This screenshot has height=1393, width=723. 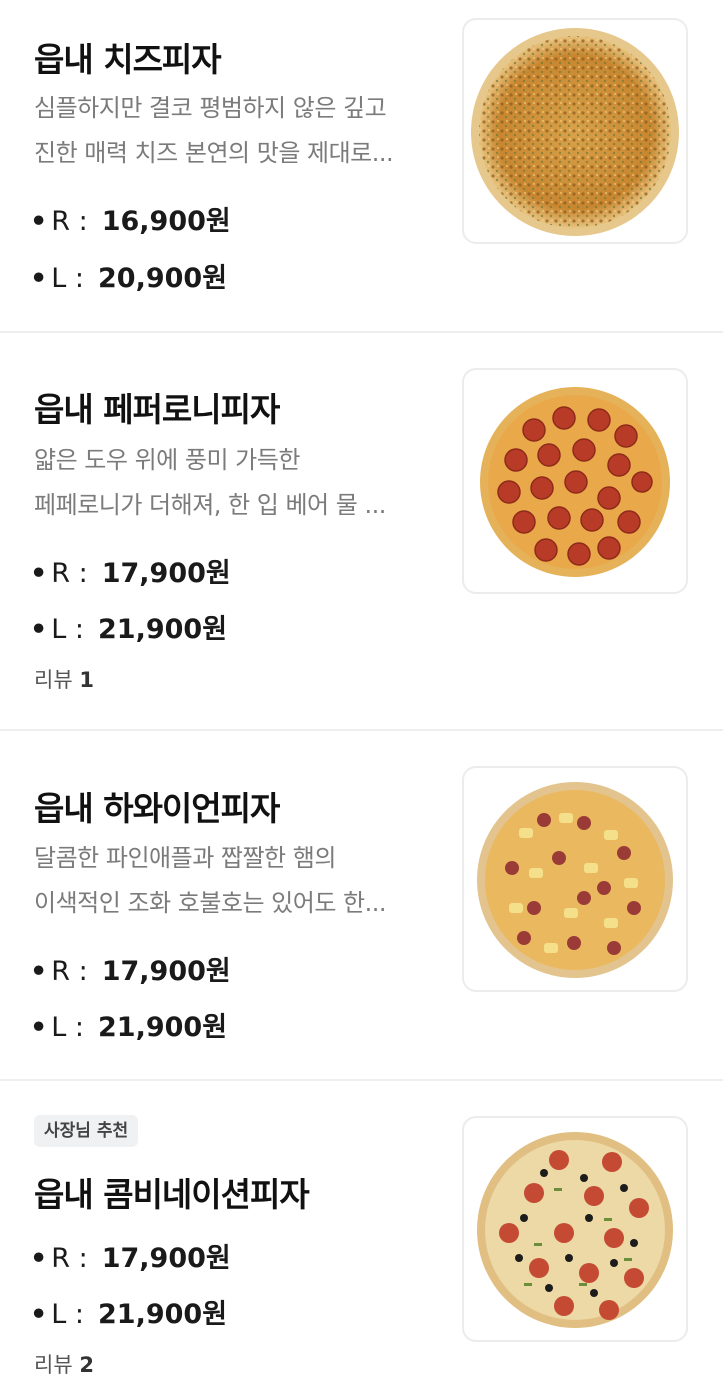 I want to click on review-count: 리뷰 2, so click(x=64, y=1364).